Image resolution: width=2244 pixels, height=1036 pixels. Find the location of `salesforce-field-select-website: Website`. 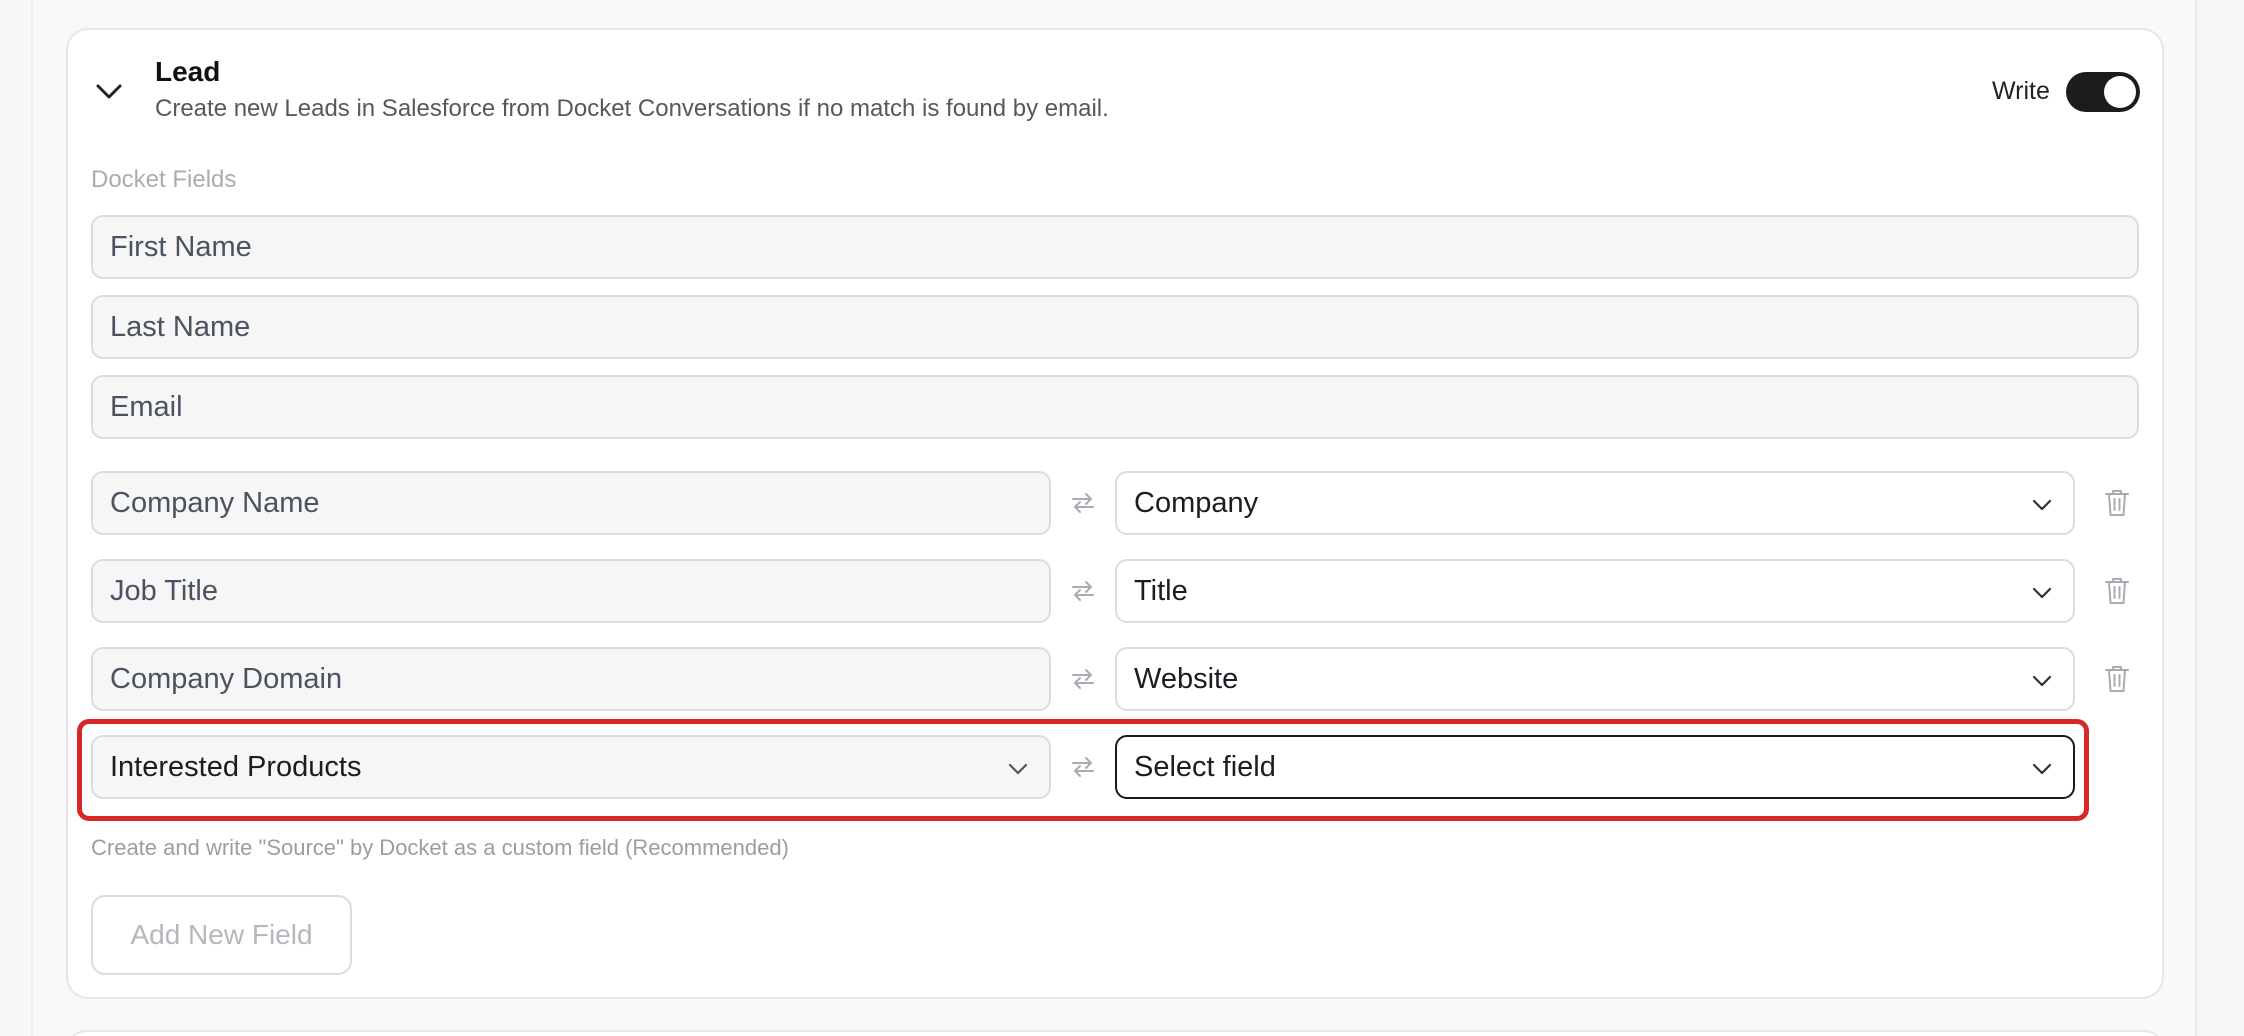

salesforce-field-select-website: Website is located at coordinates (1595, 679).